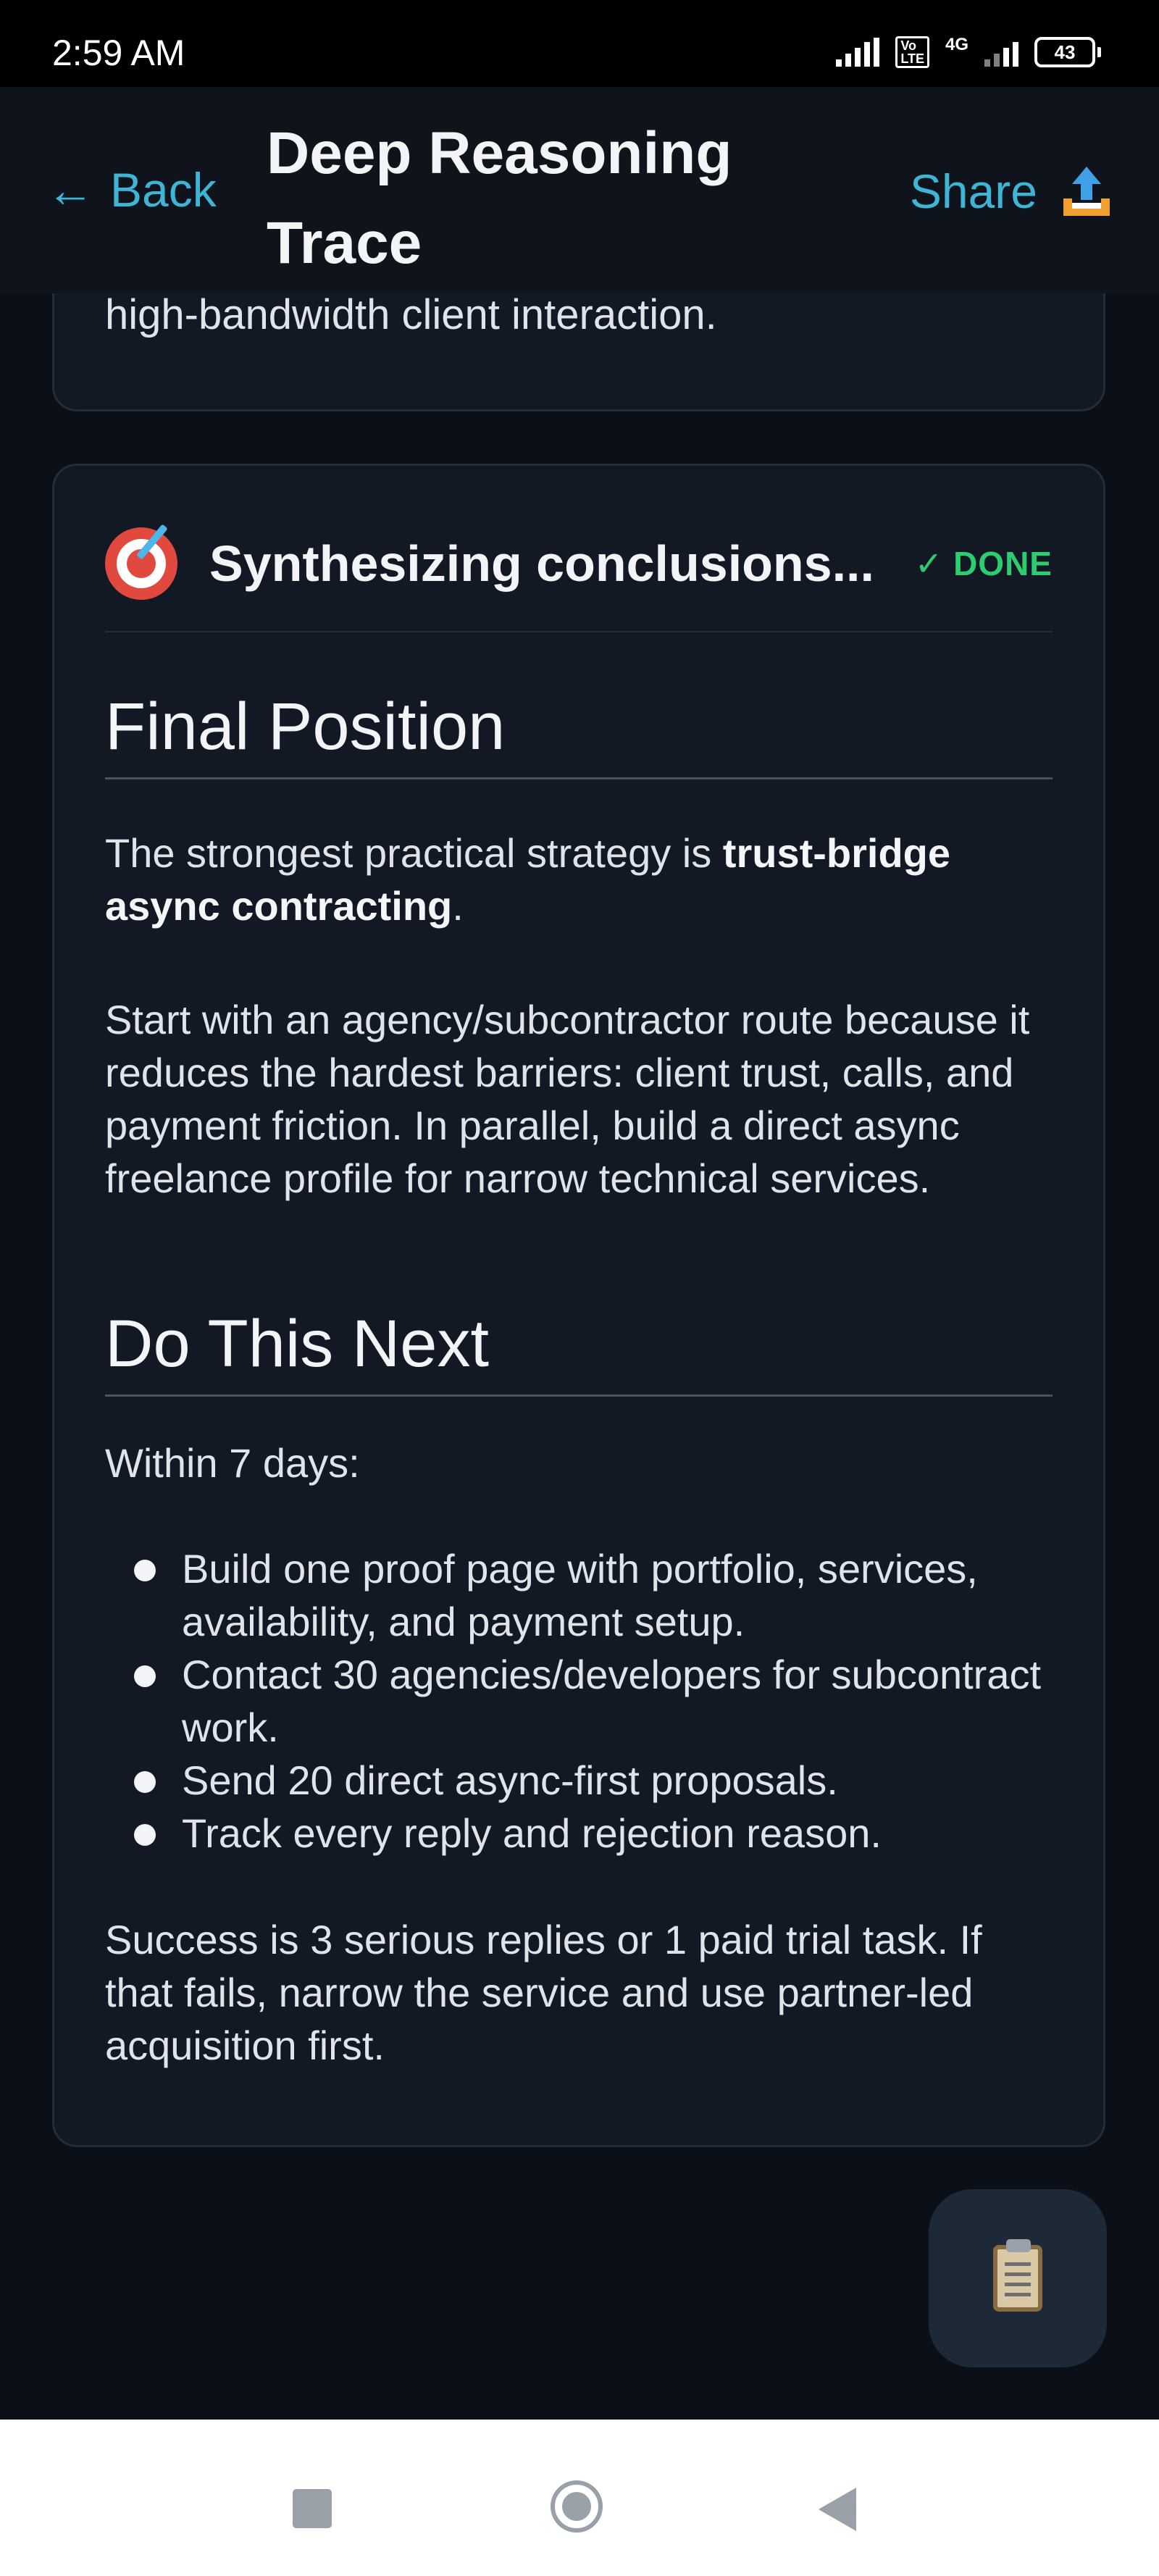 This screenshot has width=1159, height=2576. I want to click on final-position-section: Final Position, so click(579, 731).